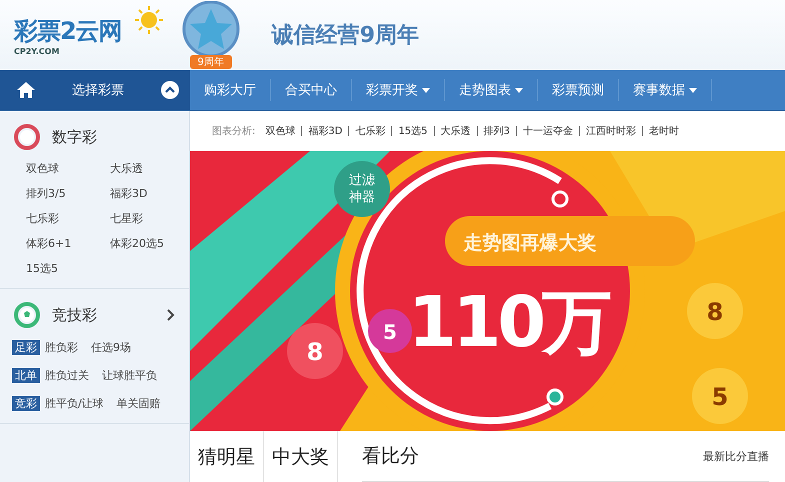 The image size is (785, 482). Describe the element at coordinates (26, 403) in the screenshot. I see `category-tag: 竞彩` at that location.